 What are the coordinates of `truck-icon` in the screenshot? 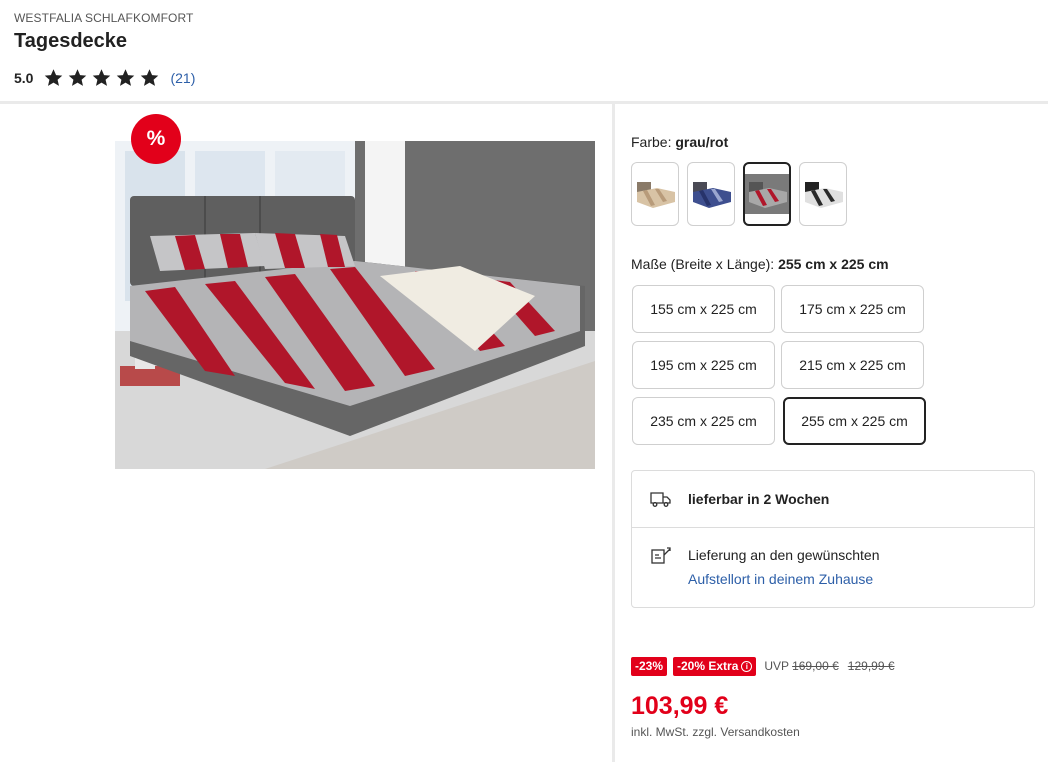 It's located at (660, 499).